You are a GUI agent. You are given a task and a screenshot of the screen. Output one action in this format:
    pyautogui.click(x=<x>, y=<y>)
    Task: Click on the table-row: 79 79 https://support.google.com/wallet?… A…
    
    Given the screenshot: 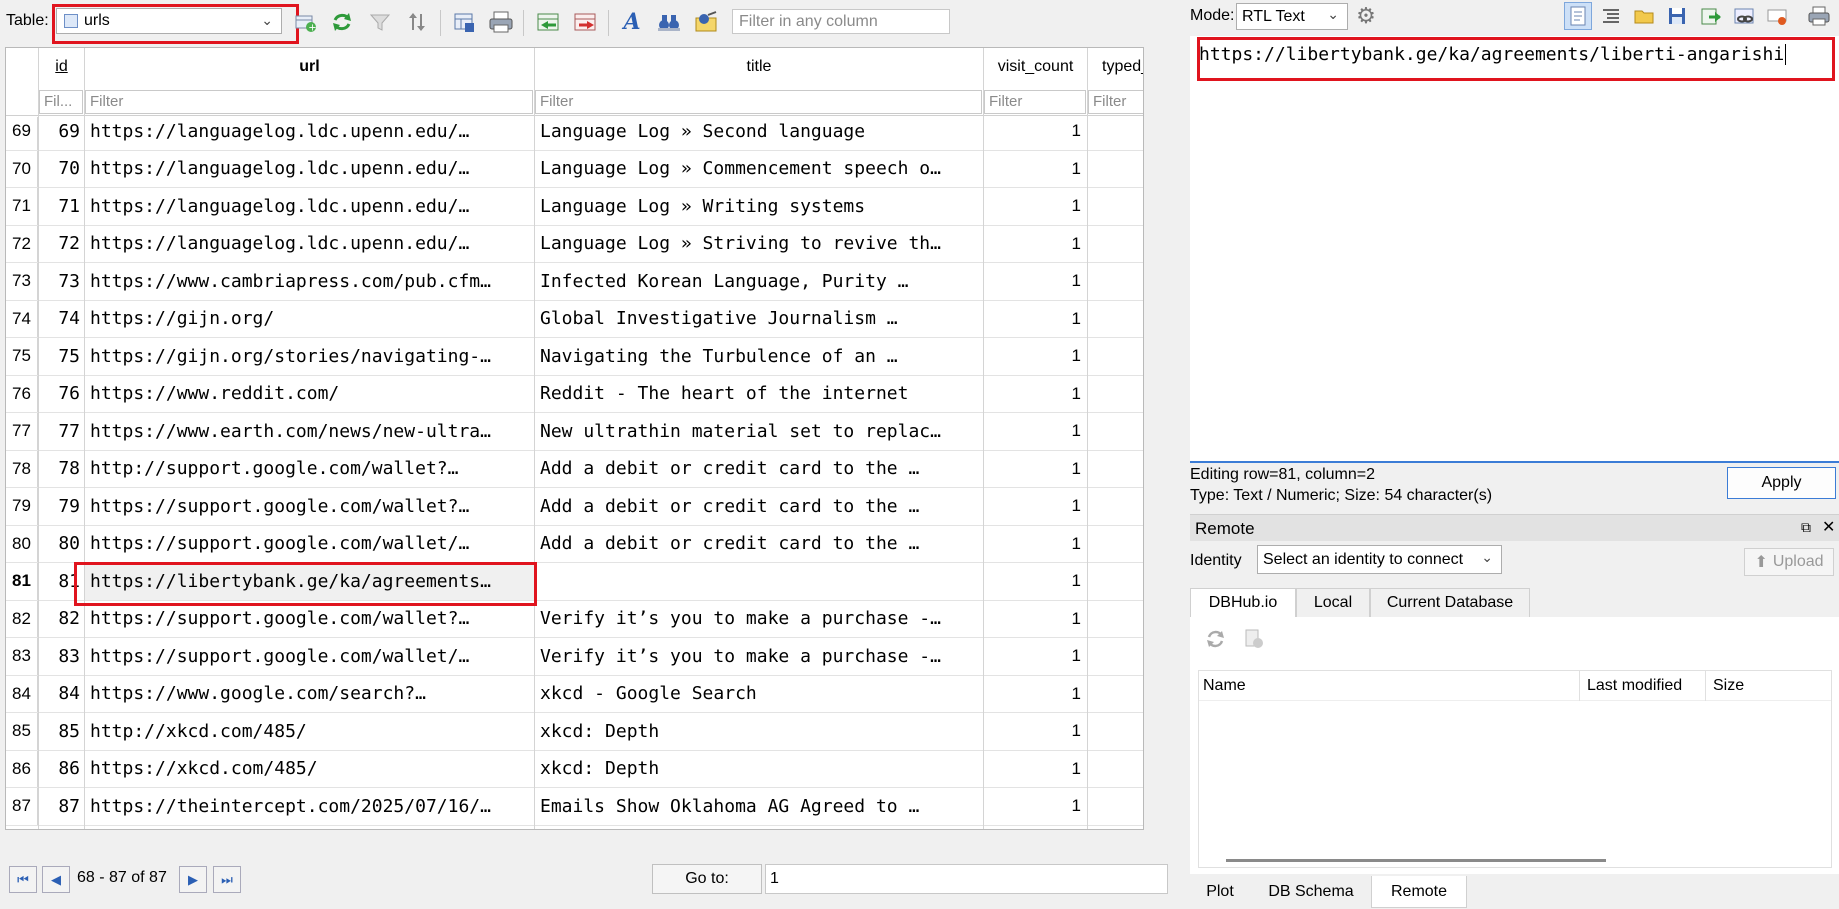 What is the action you would take?
    pyautogui.click(x=574, y=507)
    